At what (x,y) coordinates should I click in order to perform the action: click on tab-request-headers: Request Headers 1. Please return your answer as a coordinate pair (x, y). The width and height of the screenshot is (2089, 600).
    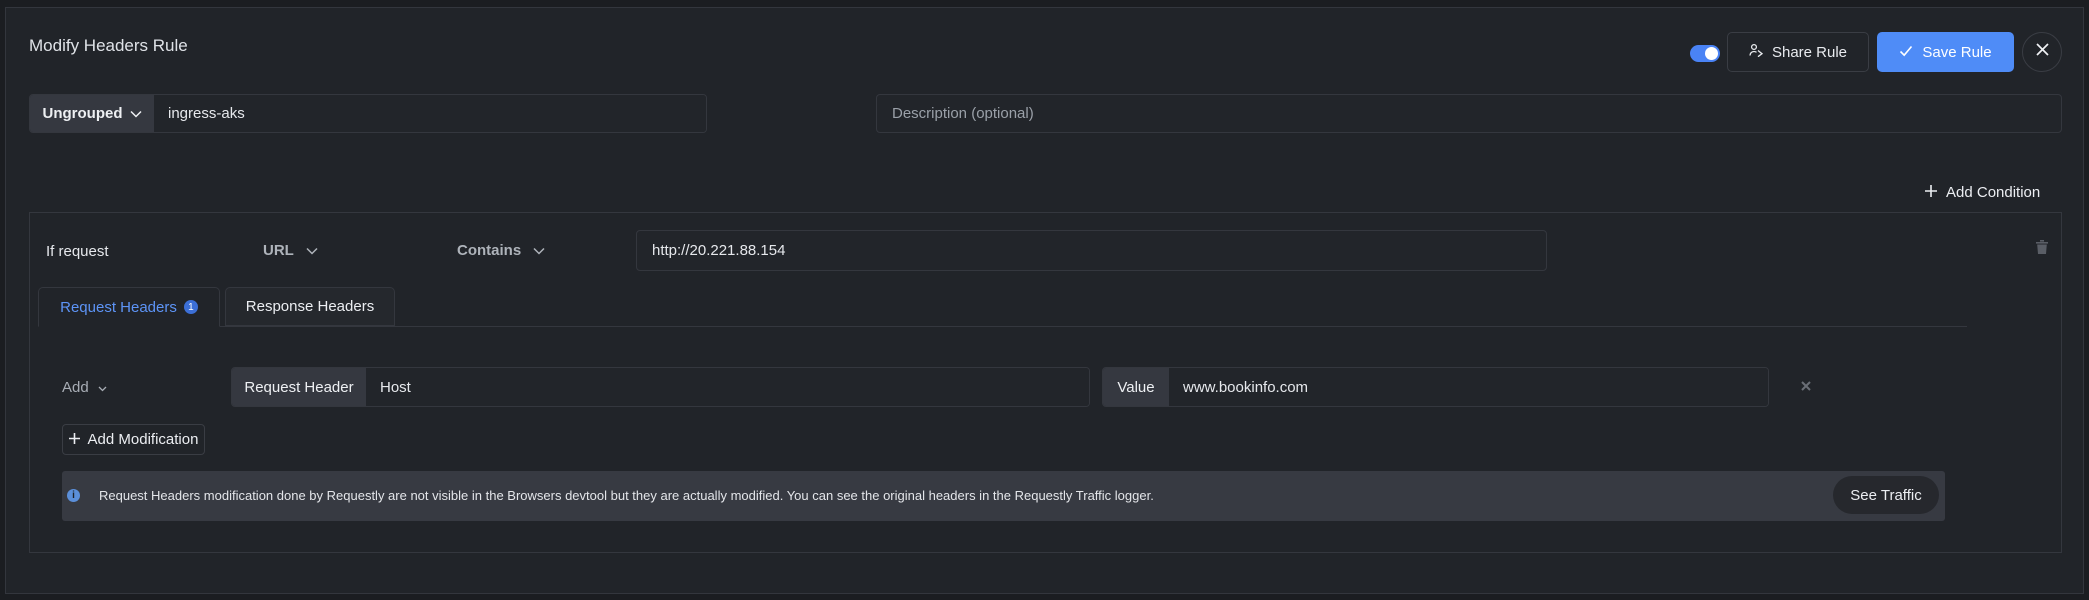
    Looking at the image, I should click on (129, 307).